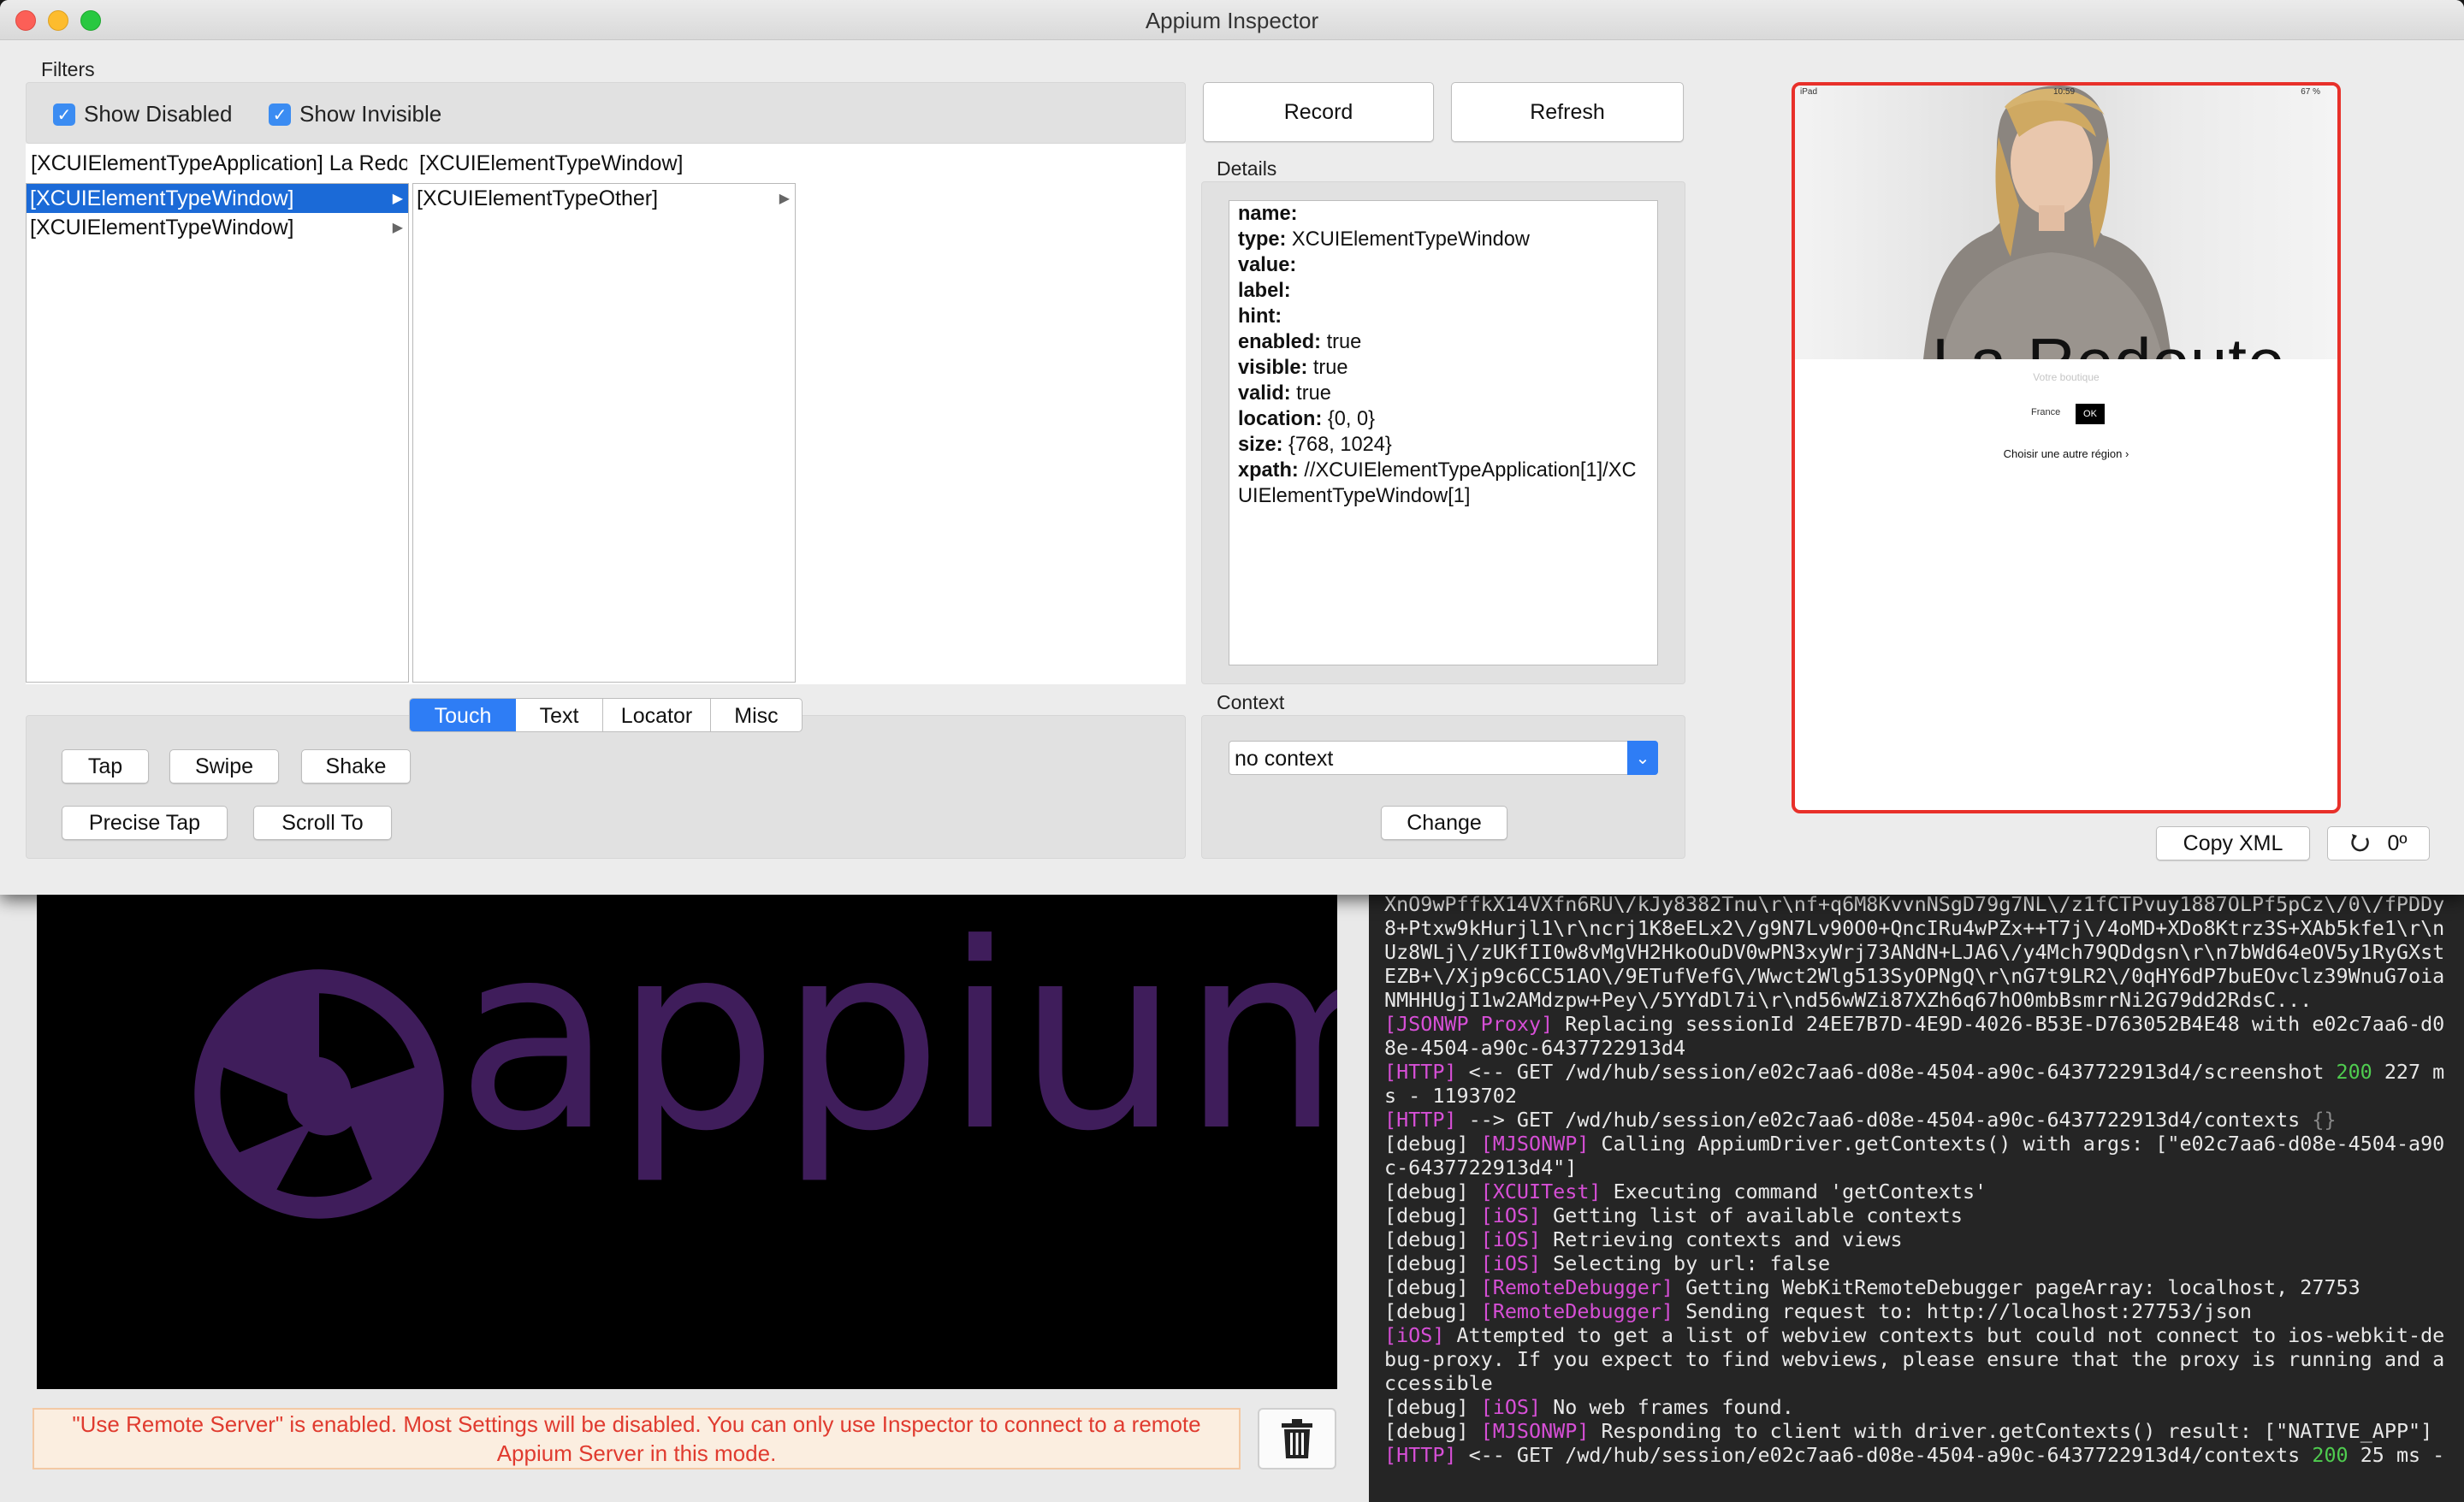 The image size is (2464, 1502). What do you see at coordinates (1318, 112) in the screenshot?
I see `record-button: Record` at bounding box center [1318, 112].